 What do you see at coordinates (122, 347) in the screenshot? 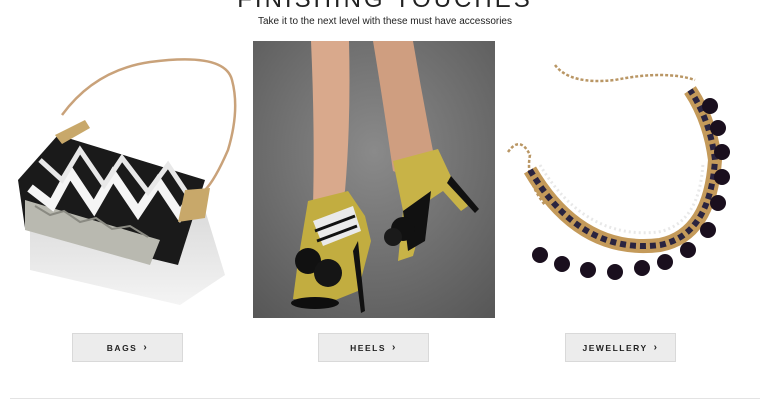
I see `bags-button-label: BAGS` at bounding box center [122, 347].